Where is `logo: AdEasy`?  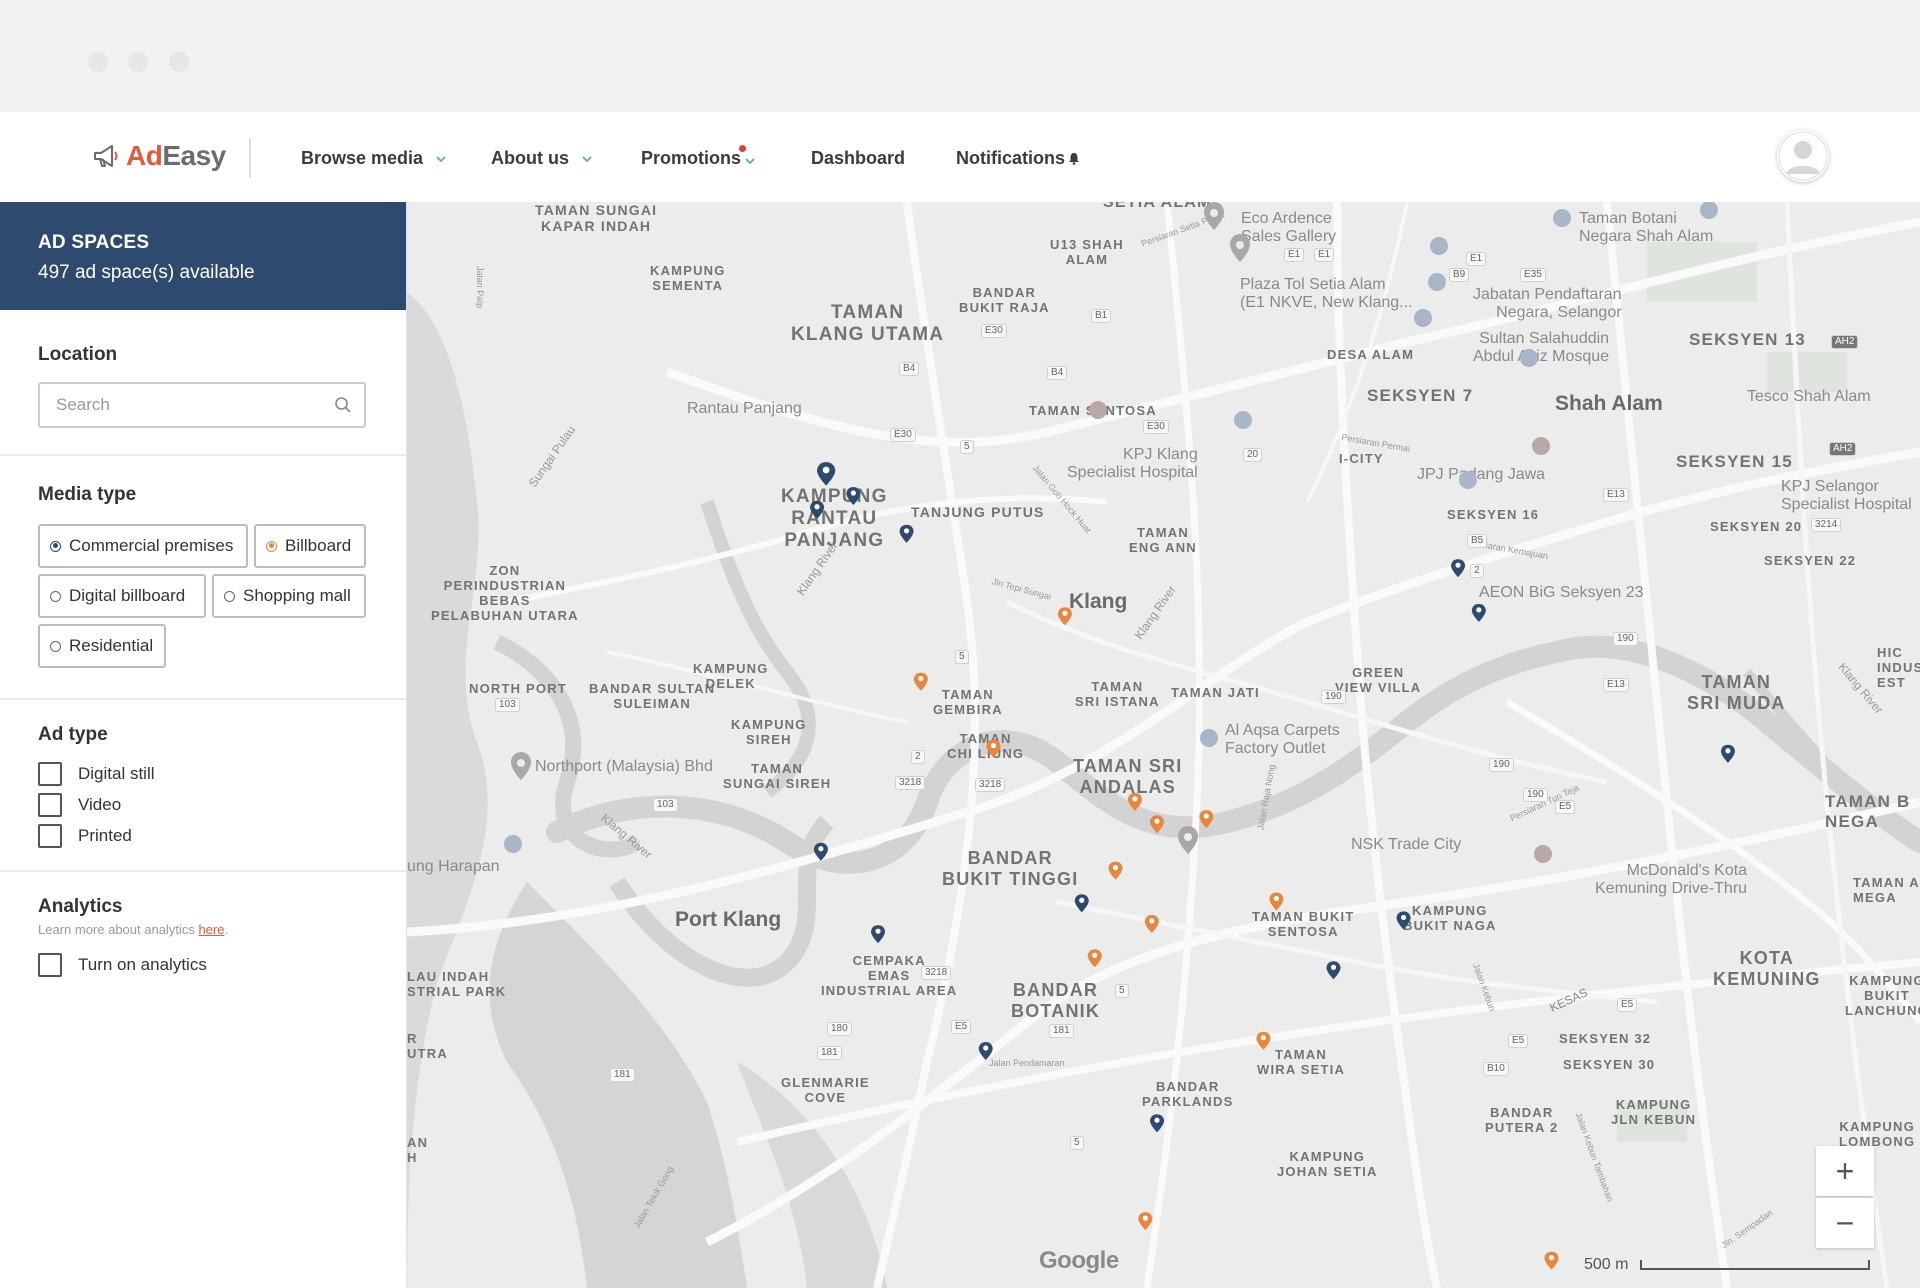
logo: AdEasy is located at coordinates (159, 156).